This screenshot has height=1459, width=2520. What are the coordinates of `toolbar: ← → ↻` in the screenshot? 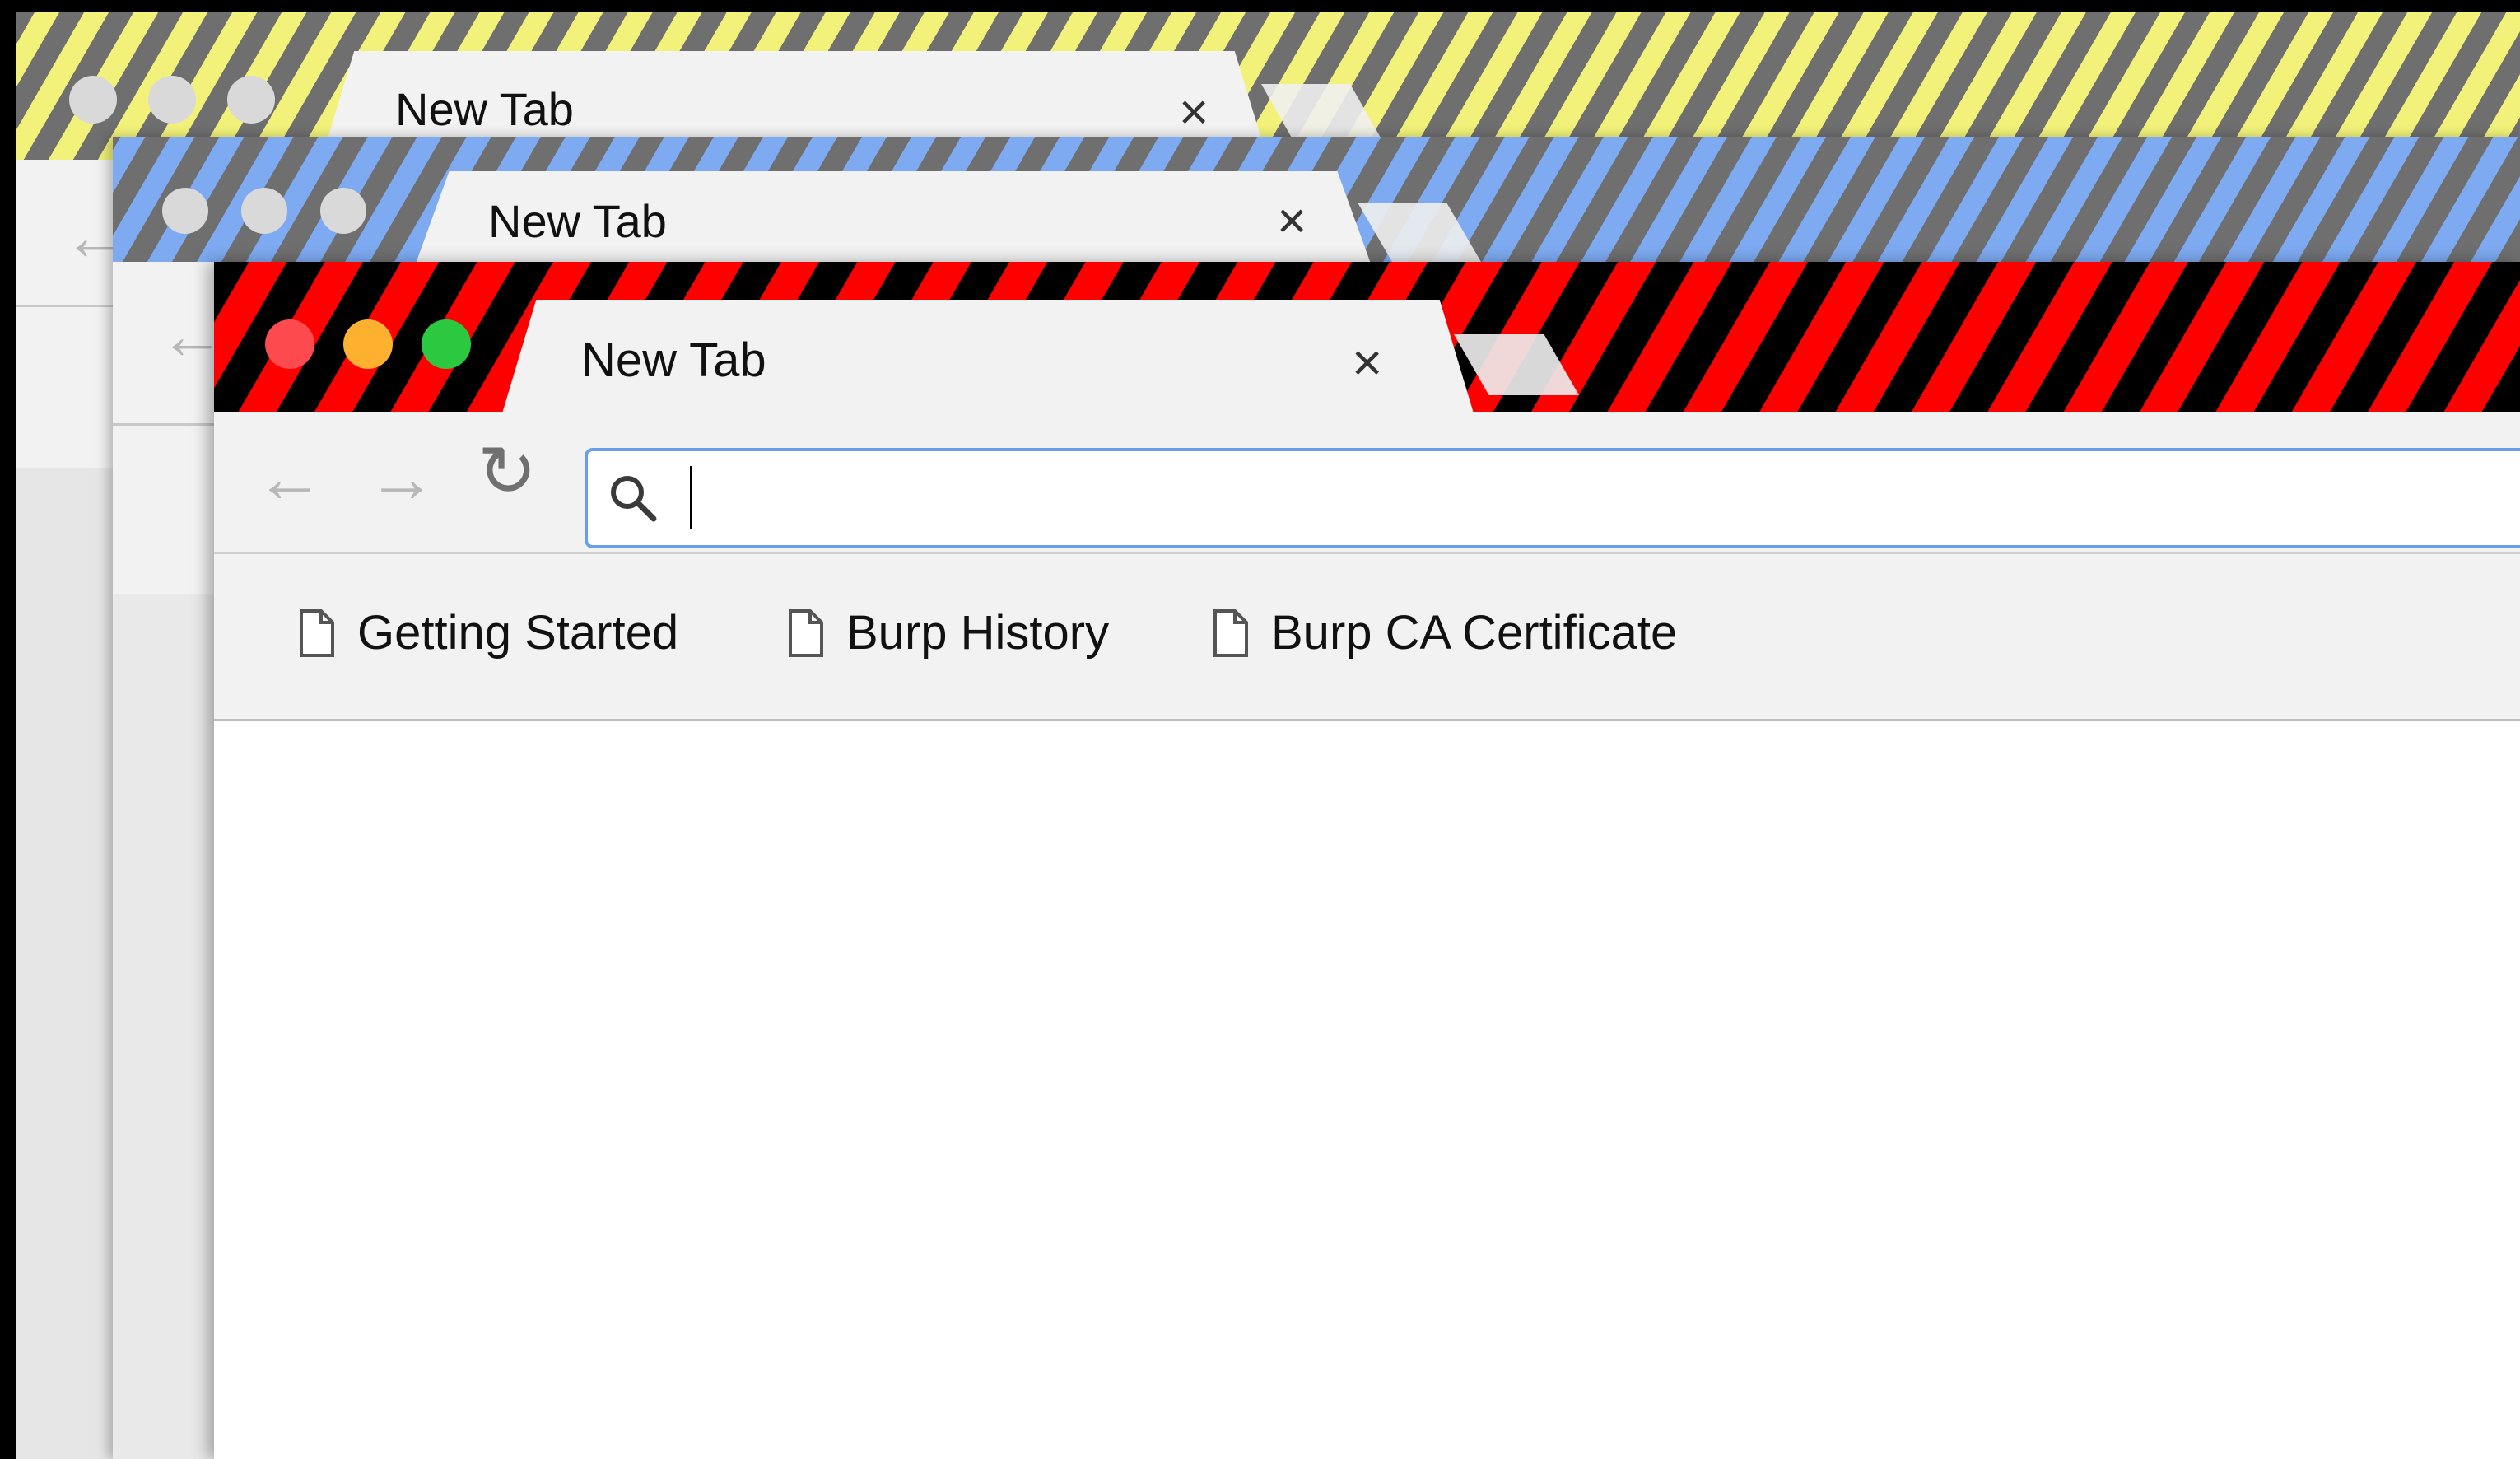 It's located at (1367, 482).